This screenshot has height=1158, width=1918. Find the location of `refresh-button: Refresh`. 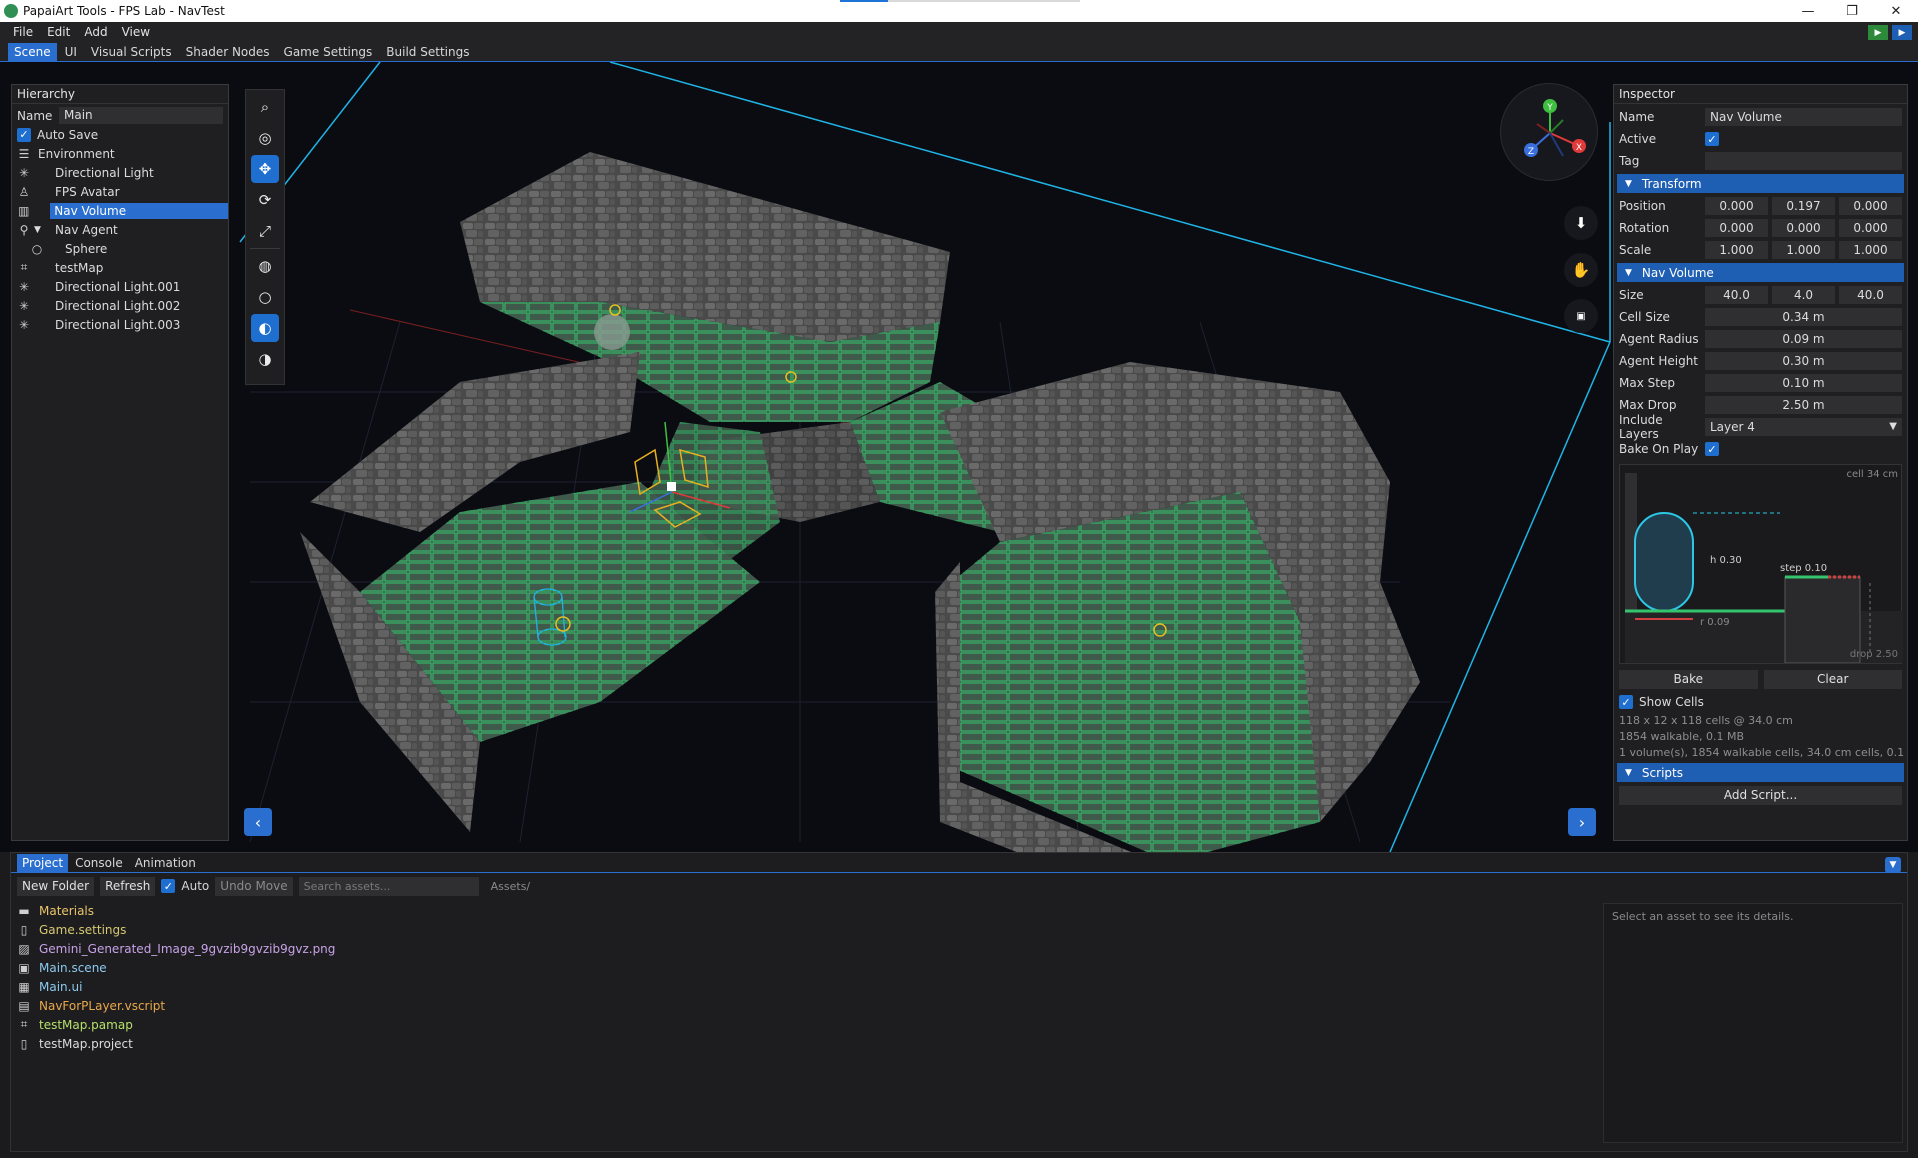

refresh-button: Refresh is located at coordinates (128, 886).